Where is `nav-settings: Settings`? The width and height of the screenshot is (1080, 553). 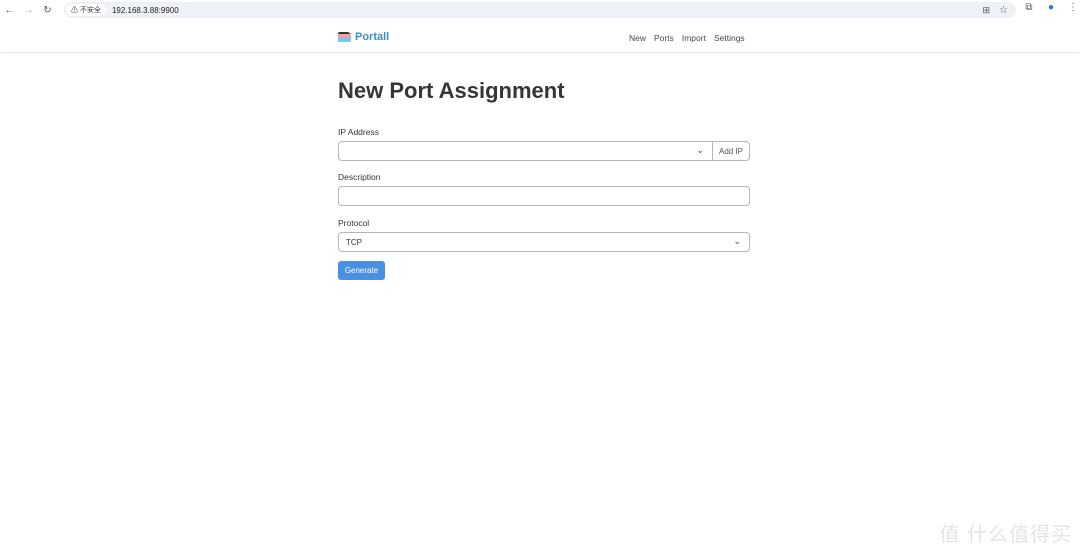 nav-settings: Settings is located at coordinates (729, 38).